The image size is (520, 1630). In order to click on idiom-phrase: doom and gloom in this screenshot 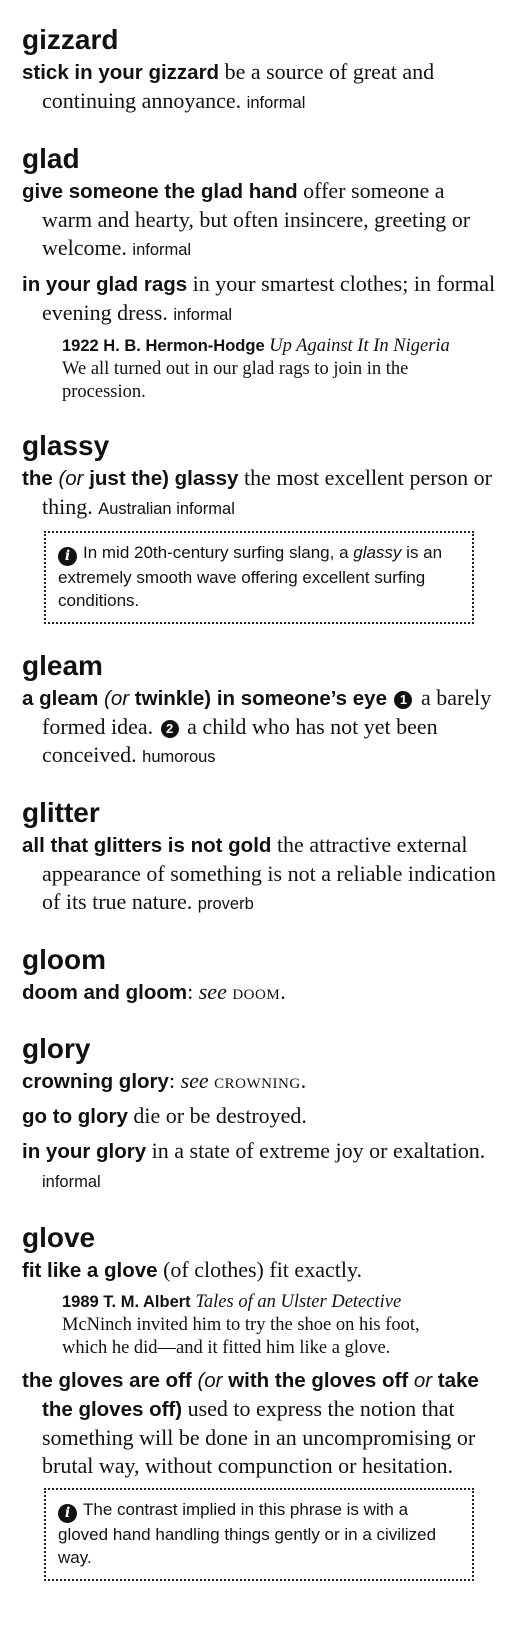, I will do `click(105, 992)`.